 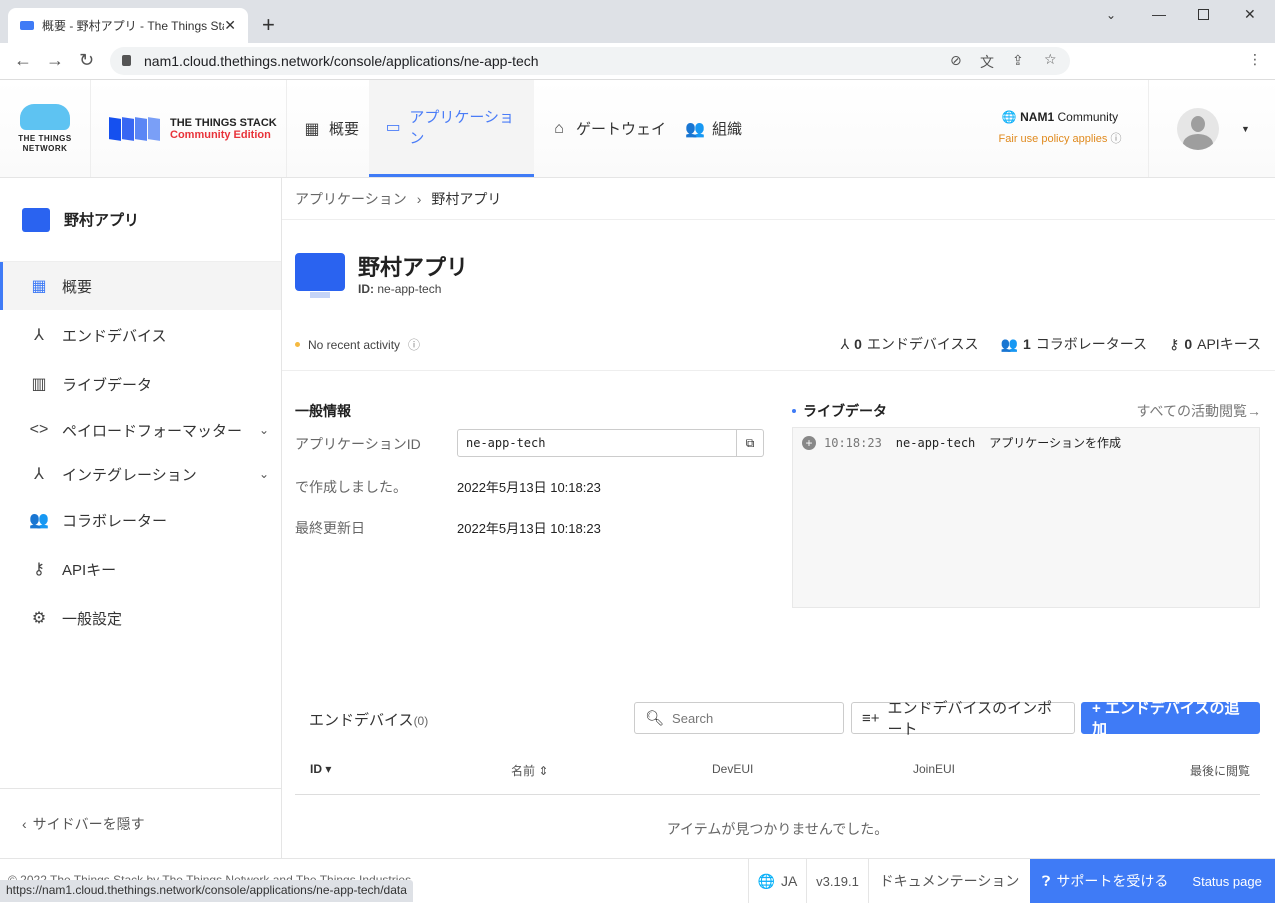 I want to click on nav-gateways: ⌂ ゲートウェイ, so click(x=608, y=128).